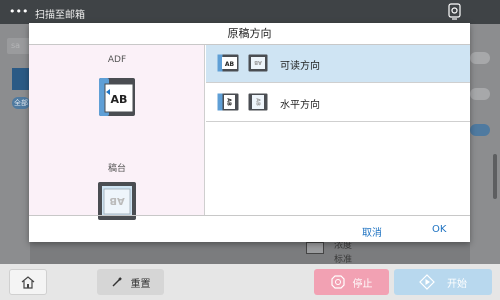 Image resolution: width=500 pixels, height=300 pixels. What do you see at coordinates (250, 282) in the screenshot?
I see `bottom-bar: 重置 停止 开始` at bounding box center [250, 282].